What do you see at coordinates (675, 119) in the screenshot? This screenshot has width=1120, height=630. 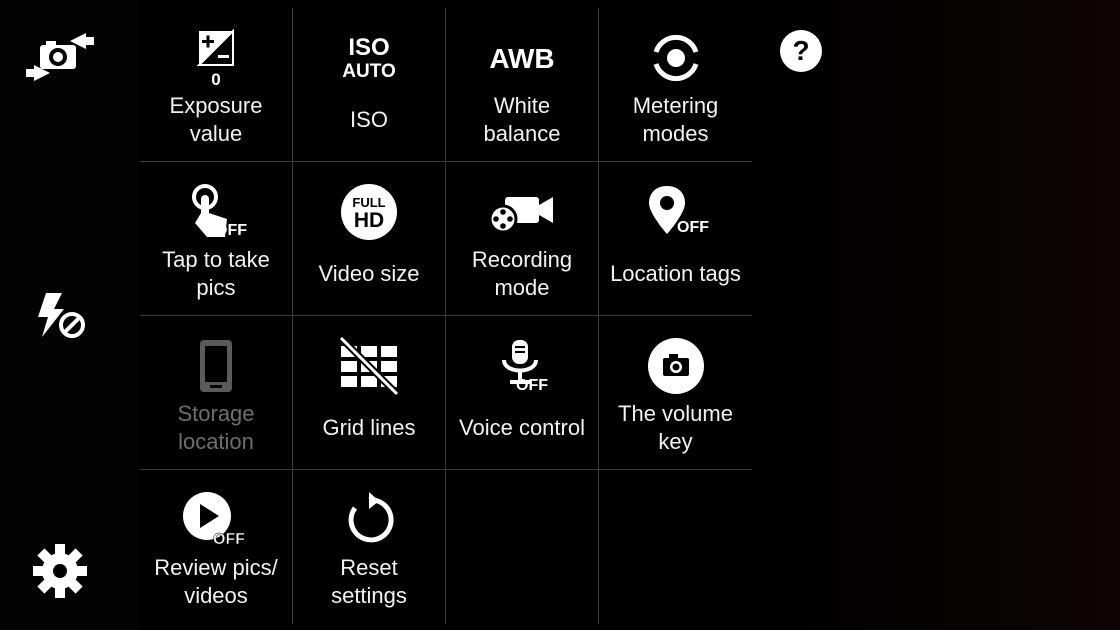 I see `metering-modes-label: Metering modes` at bounding box center [675, 119].